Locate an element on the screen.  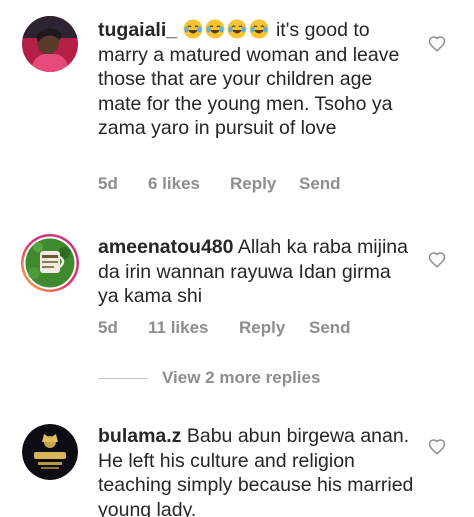
view-more-replies: View 2 more replies is located at coordinates (228, 379).